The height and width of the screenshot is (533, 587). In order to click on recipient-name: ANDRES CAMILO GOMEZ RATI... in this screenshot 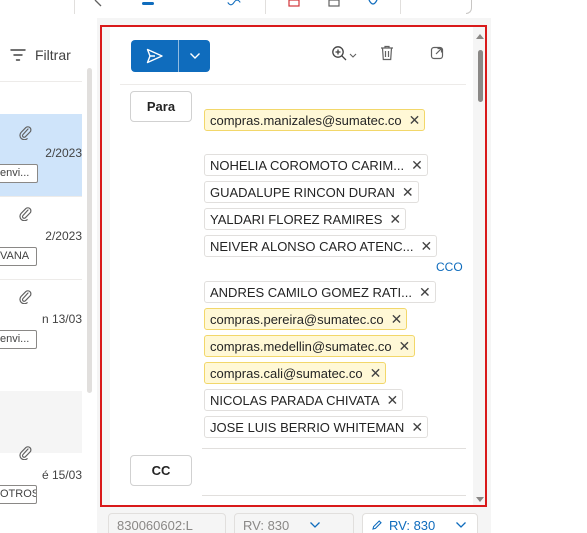, I will do `click(311, 292)`.